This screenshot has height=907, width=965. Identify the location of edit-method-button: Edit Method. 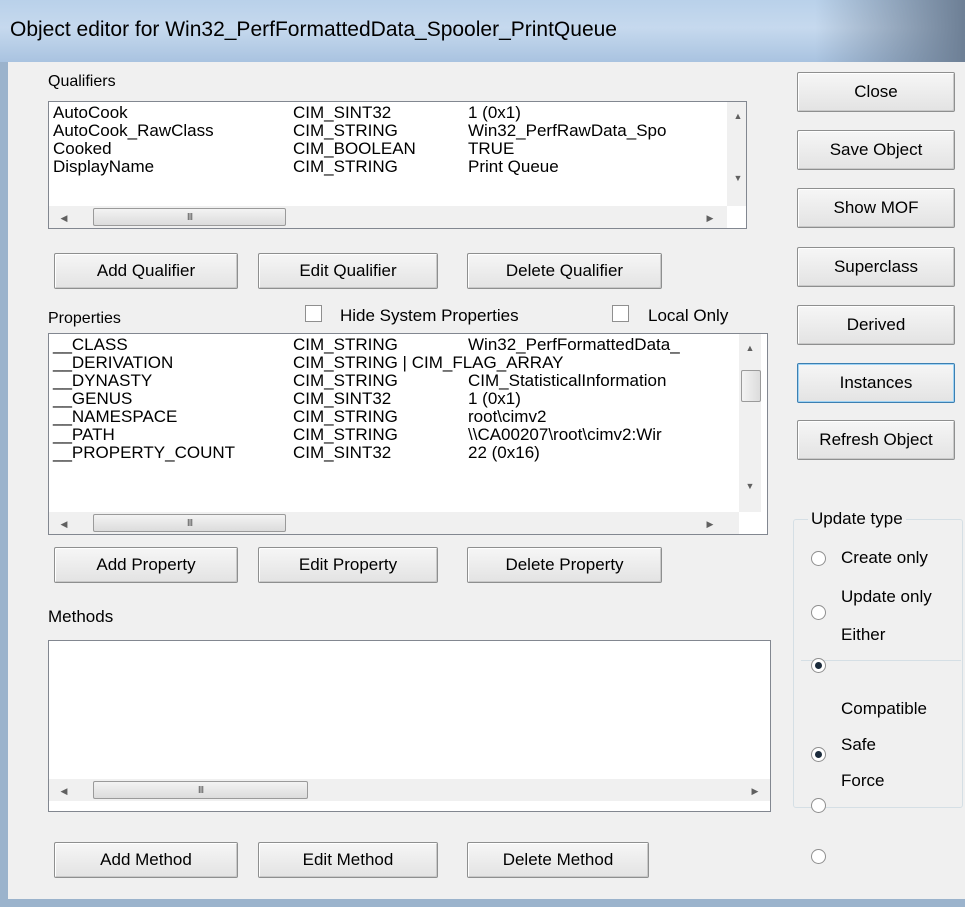
(348, 860).